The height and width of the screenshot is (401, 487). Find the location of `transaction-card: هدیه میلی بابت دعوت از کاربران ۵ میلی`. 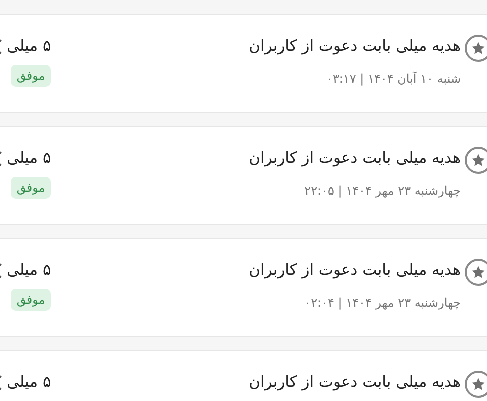

transaction-card: هدیه میلی بابت دعوت از کاربران ۵ میلی is located at coordinates (243, 375).